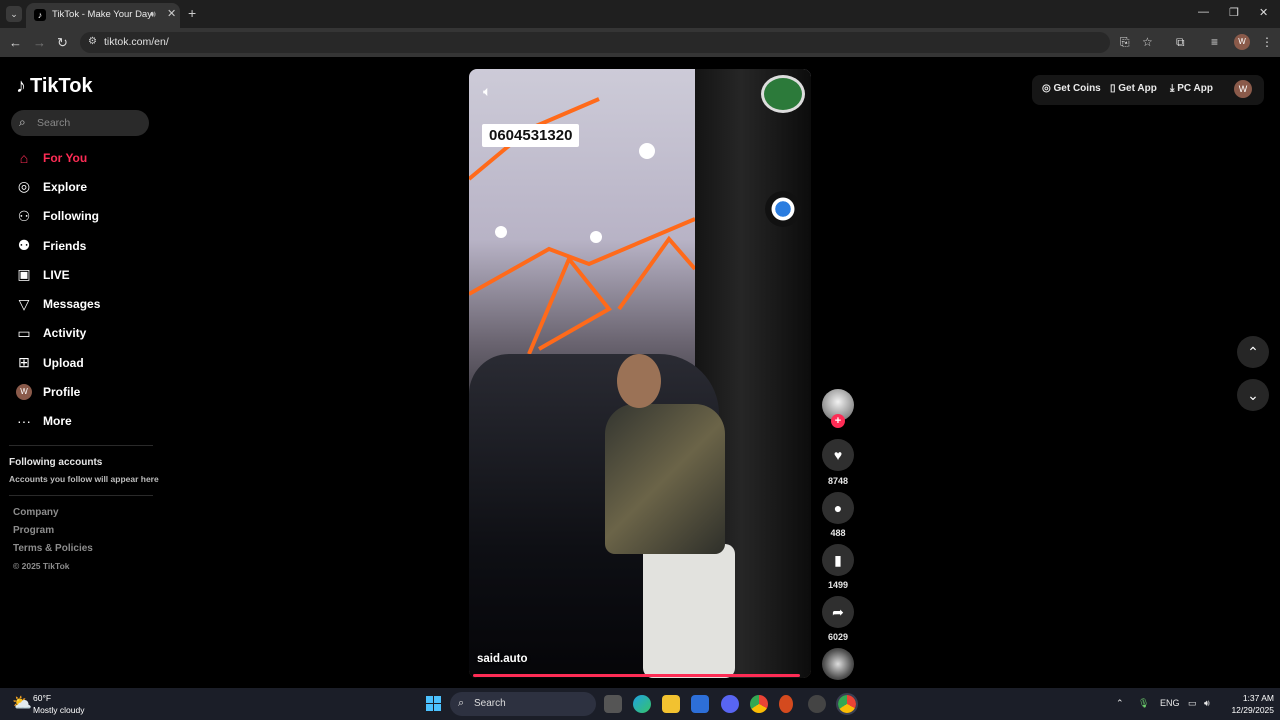 The image size is (1280, 720). What do you see at coordinates (72, 304) in the screenshot?
I see `sidebar-item-label: Messages` at bounding box center [72, 304].